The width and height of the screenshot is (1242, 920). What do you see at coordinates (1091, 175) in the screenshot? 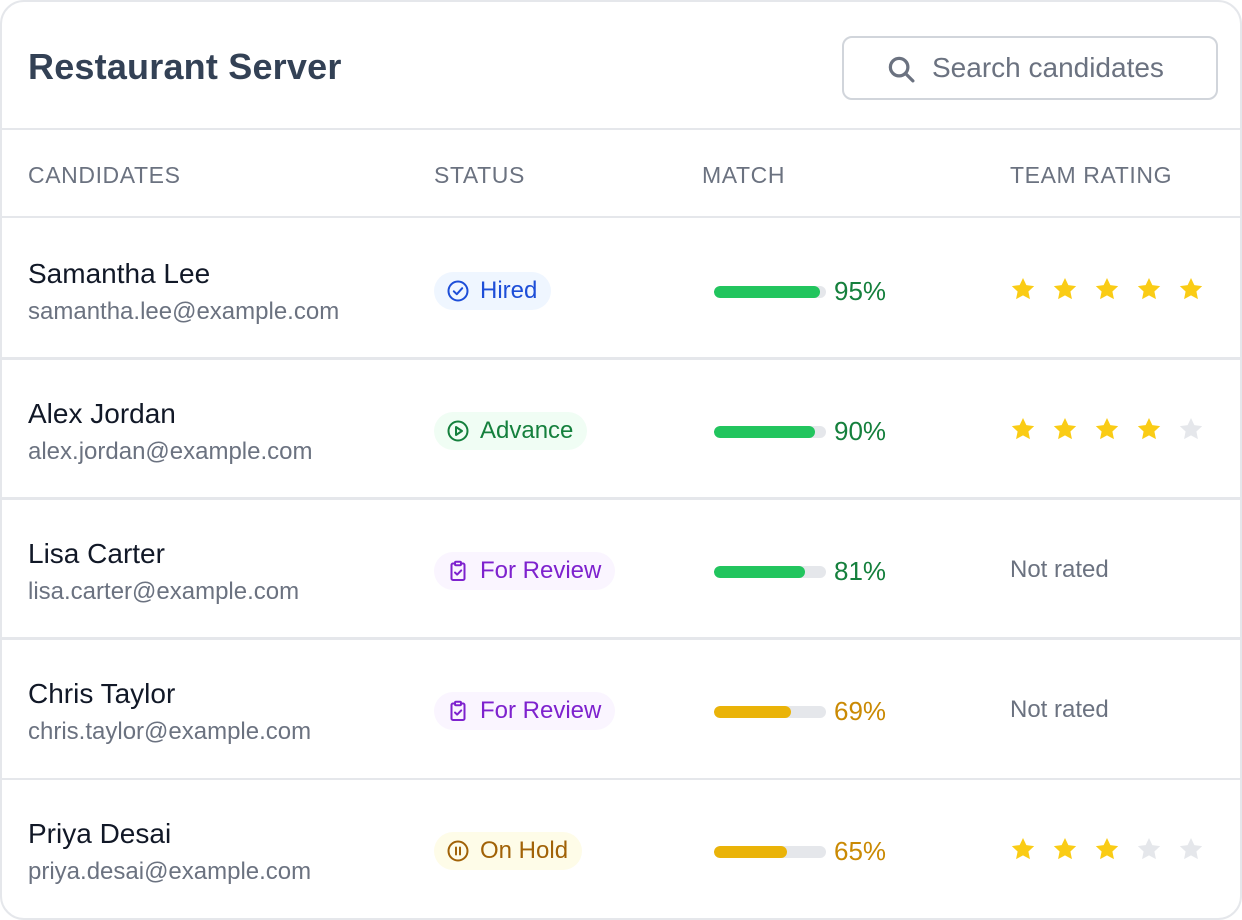
I see `column-header-team-rating: TEAM RATING` at bounding box center [1091, 175].